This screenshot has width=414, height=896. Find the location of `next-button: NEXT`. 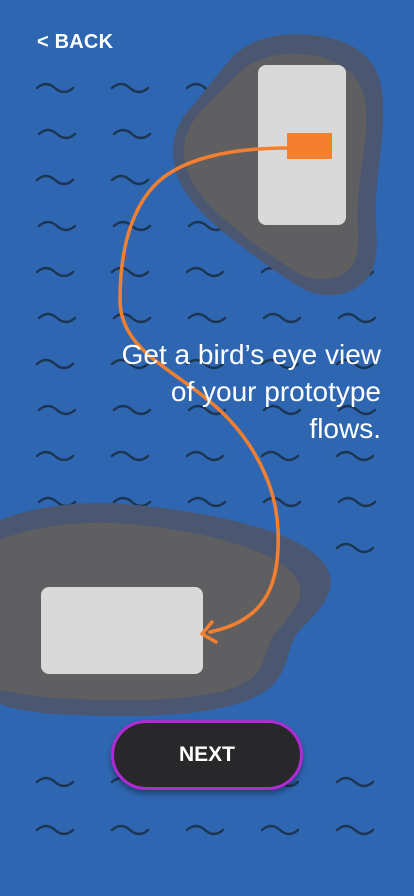

next-button: NEXT is located at coordinates (207, 755).